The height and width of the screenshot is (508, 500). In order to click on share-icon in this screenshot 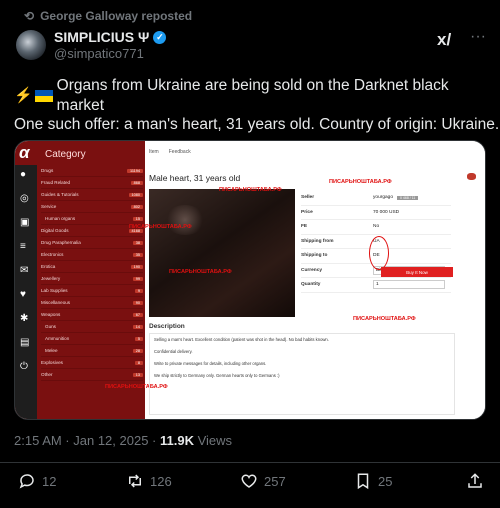, I will do `click(475, 480)`.